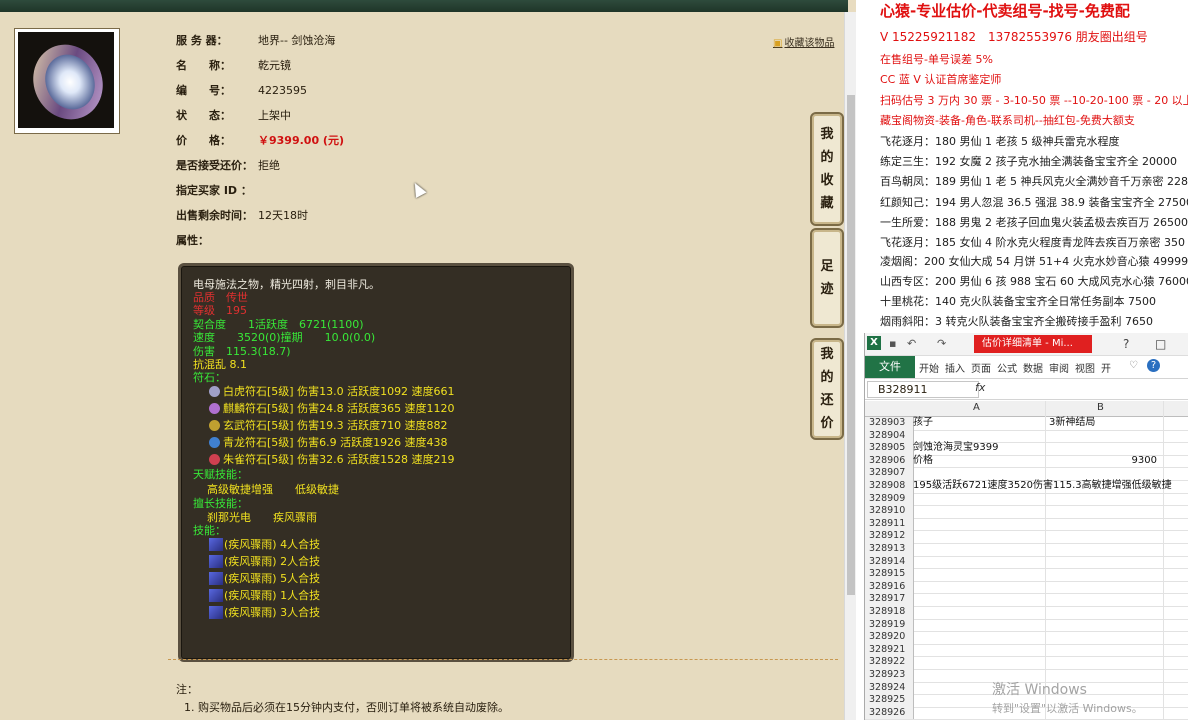 The width and height of the screenshot is (1188, 720). I want to click on row-number: 328921, so click(889, 650).